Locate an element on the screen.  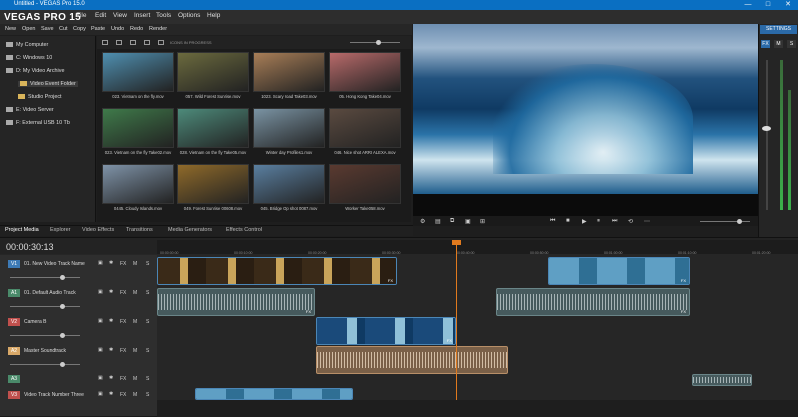
mixer-solo-button: S is located at coordinates (791, 44).